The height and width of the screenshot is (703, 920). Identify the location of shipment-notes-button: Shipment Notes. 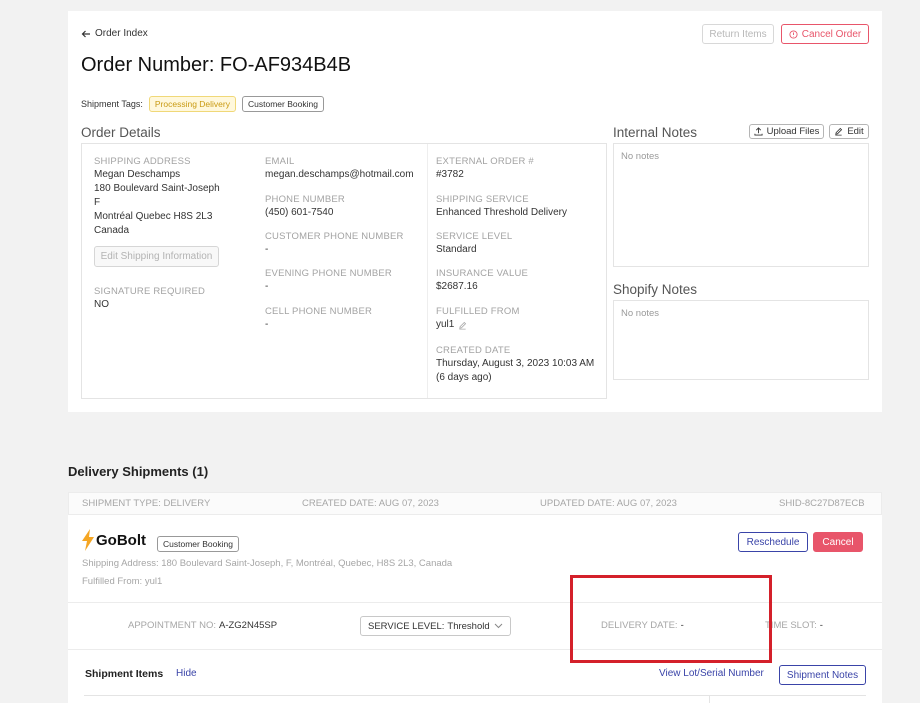
(822, 675).